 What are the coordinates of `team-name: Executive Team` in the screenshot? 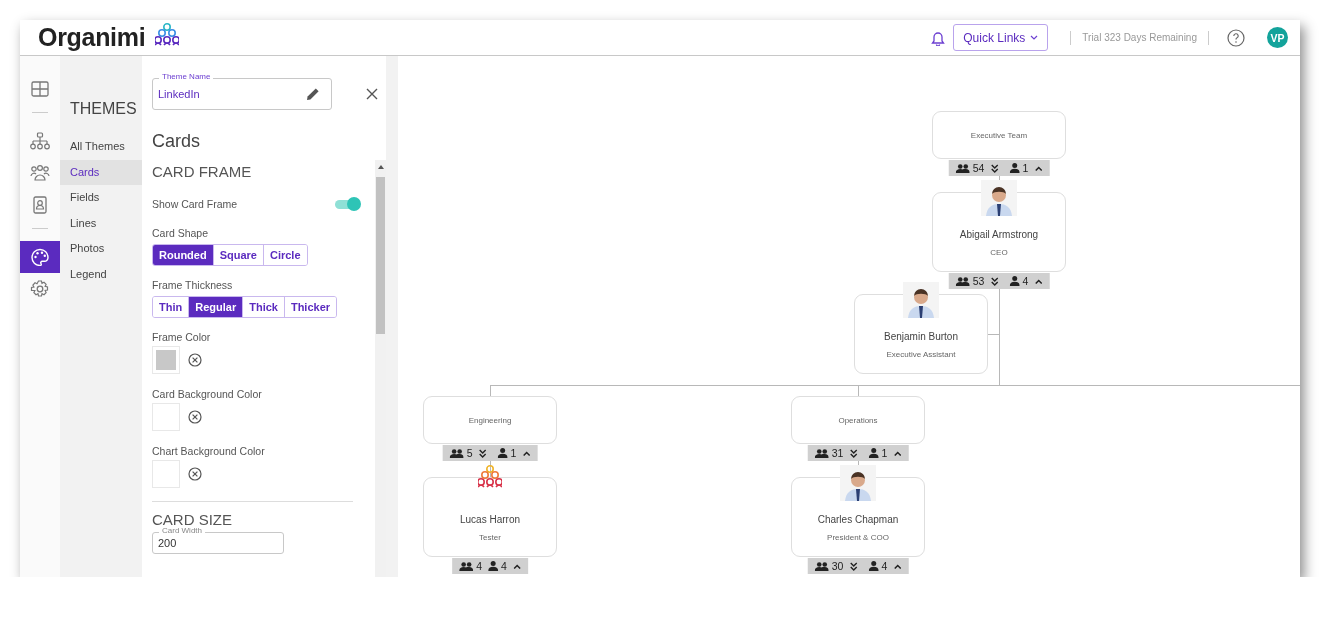 It's located at (999, 135).